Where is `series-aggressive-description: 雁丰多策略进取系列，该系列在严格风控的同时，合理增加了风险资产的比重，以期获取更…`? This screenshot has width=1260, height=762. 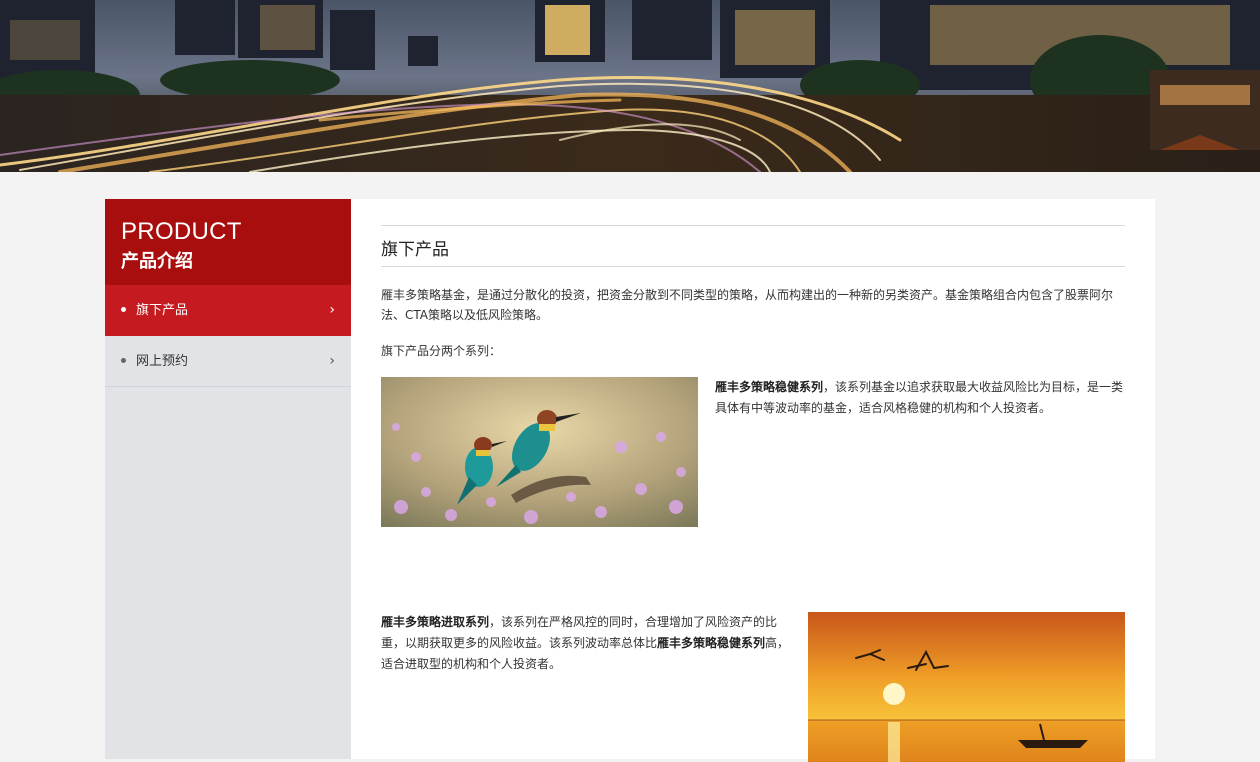 series-aggressive-description: 雁丰多策略进取系列，该系列在严格风控的同时，合理增加了风险资产的比重，以期获取更… is located at coordinates (588, 643).